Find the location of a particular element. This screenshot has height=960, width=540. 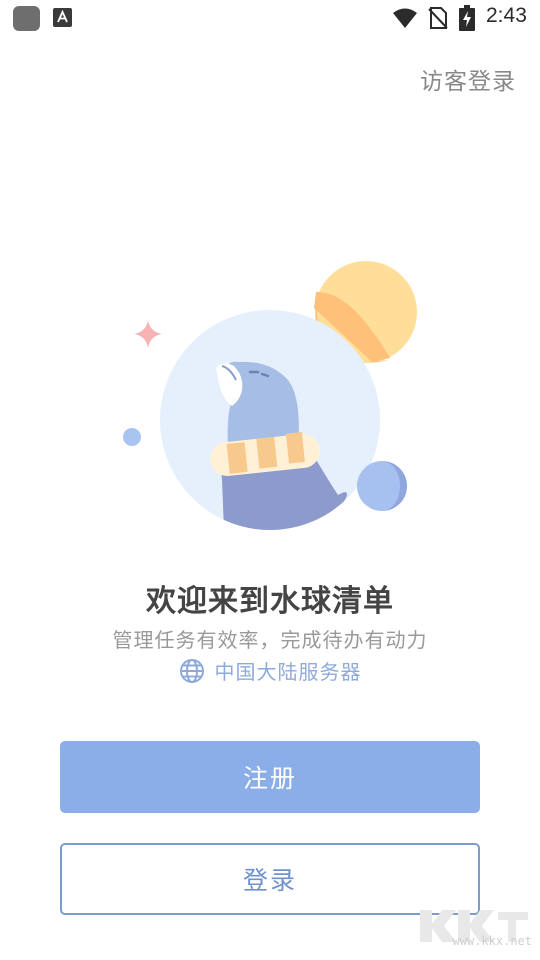

status-time: 2:43 is located at coordinates (506, 15).